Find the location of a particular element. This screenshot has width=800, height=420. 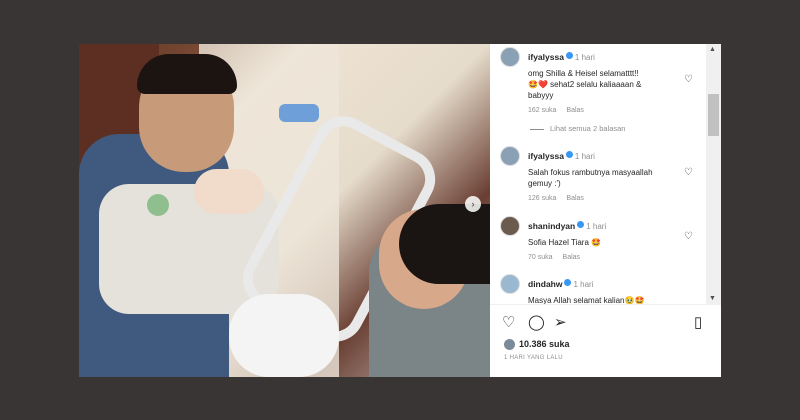

baby-badge is located at coordinates (158, 205).